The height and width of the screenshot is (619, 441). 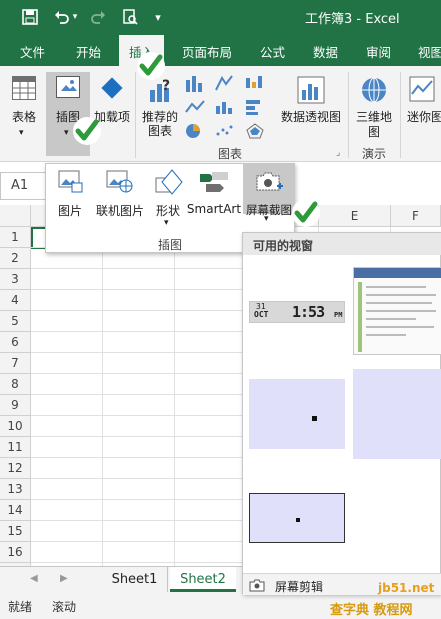 I want to click on status-ready: 就绪, so click(x=20, y=607).